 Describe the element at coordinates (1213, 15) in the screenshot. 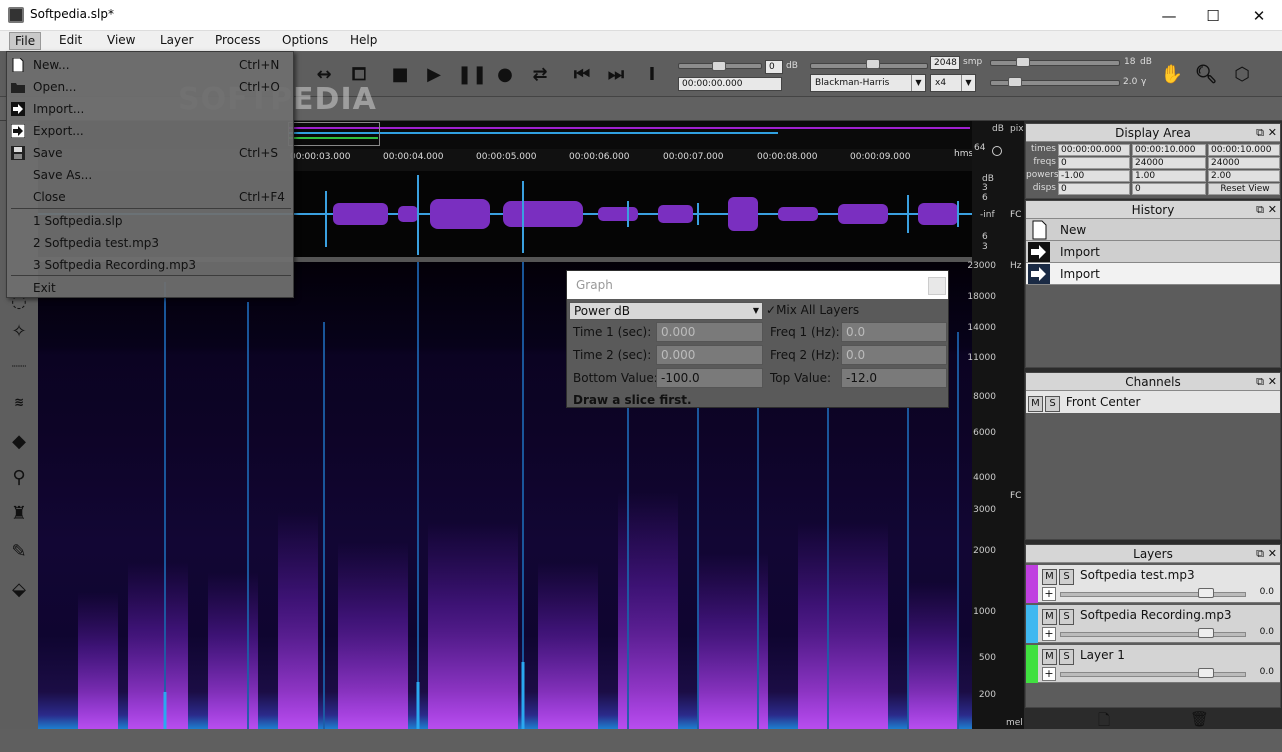

I see `maximize-button: ☐` at that location.